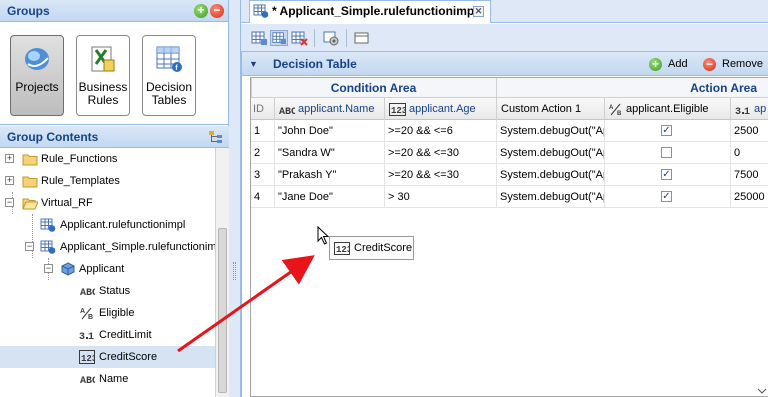  I want to click on cell-name: "Sandra W", so click(330, 153).